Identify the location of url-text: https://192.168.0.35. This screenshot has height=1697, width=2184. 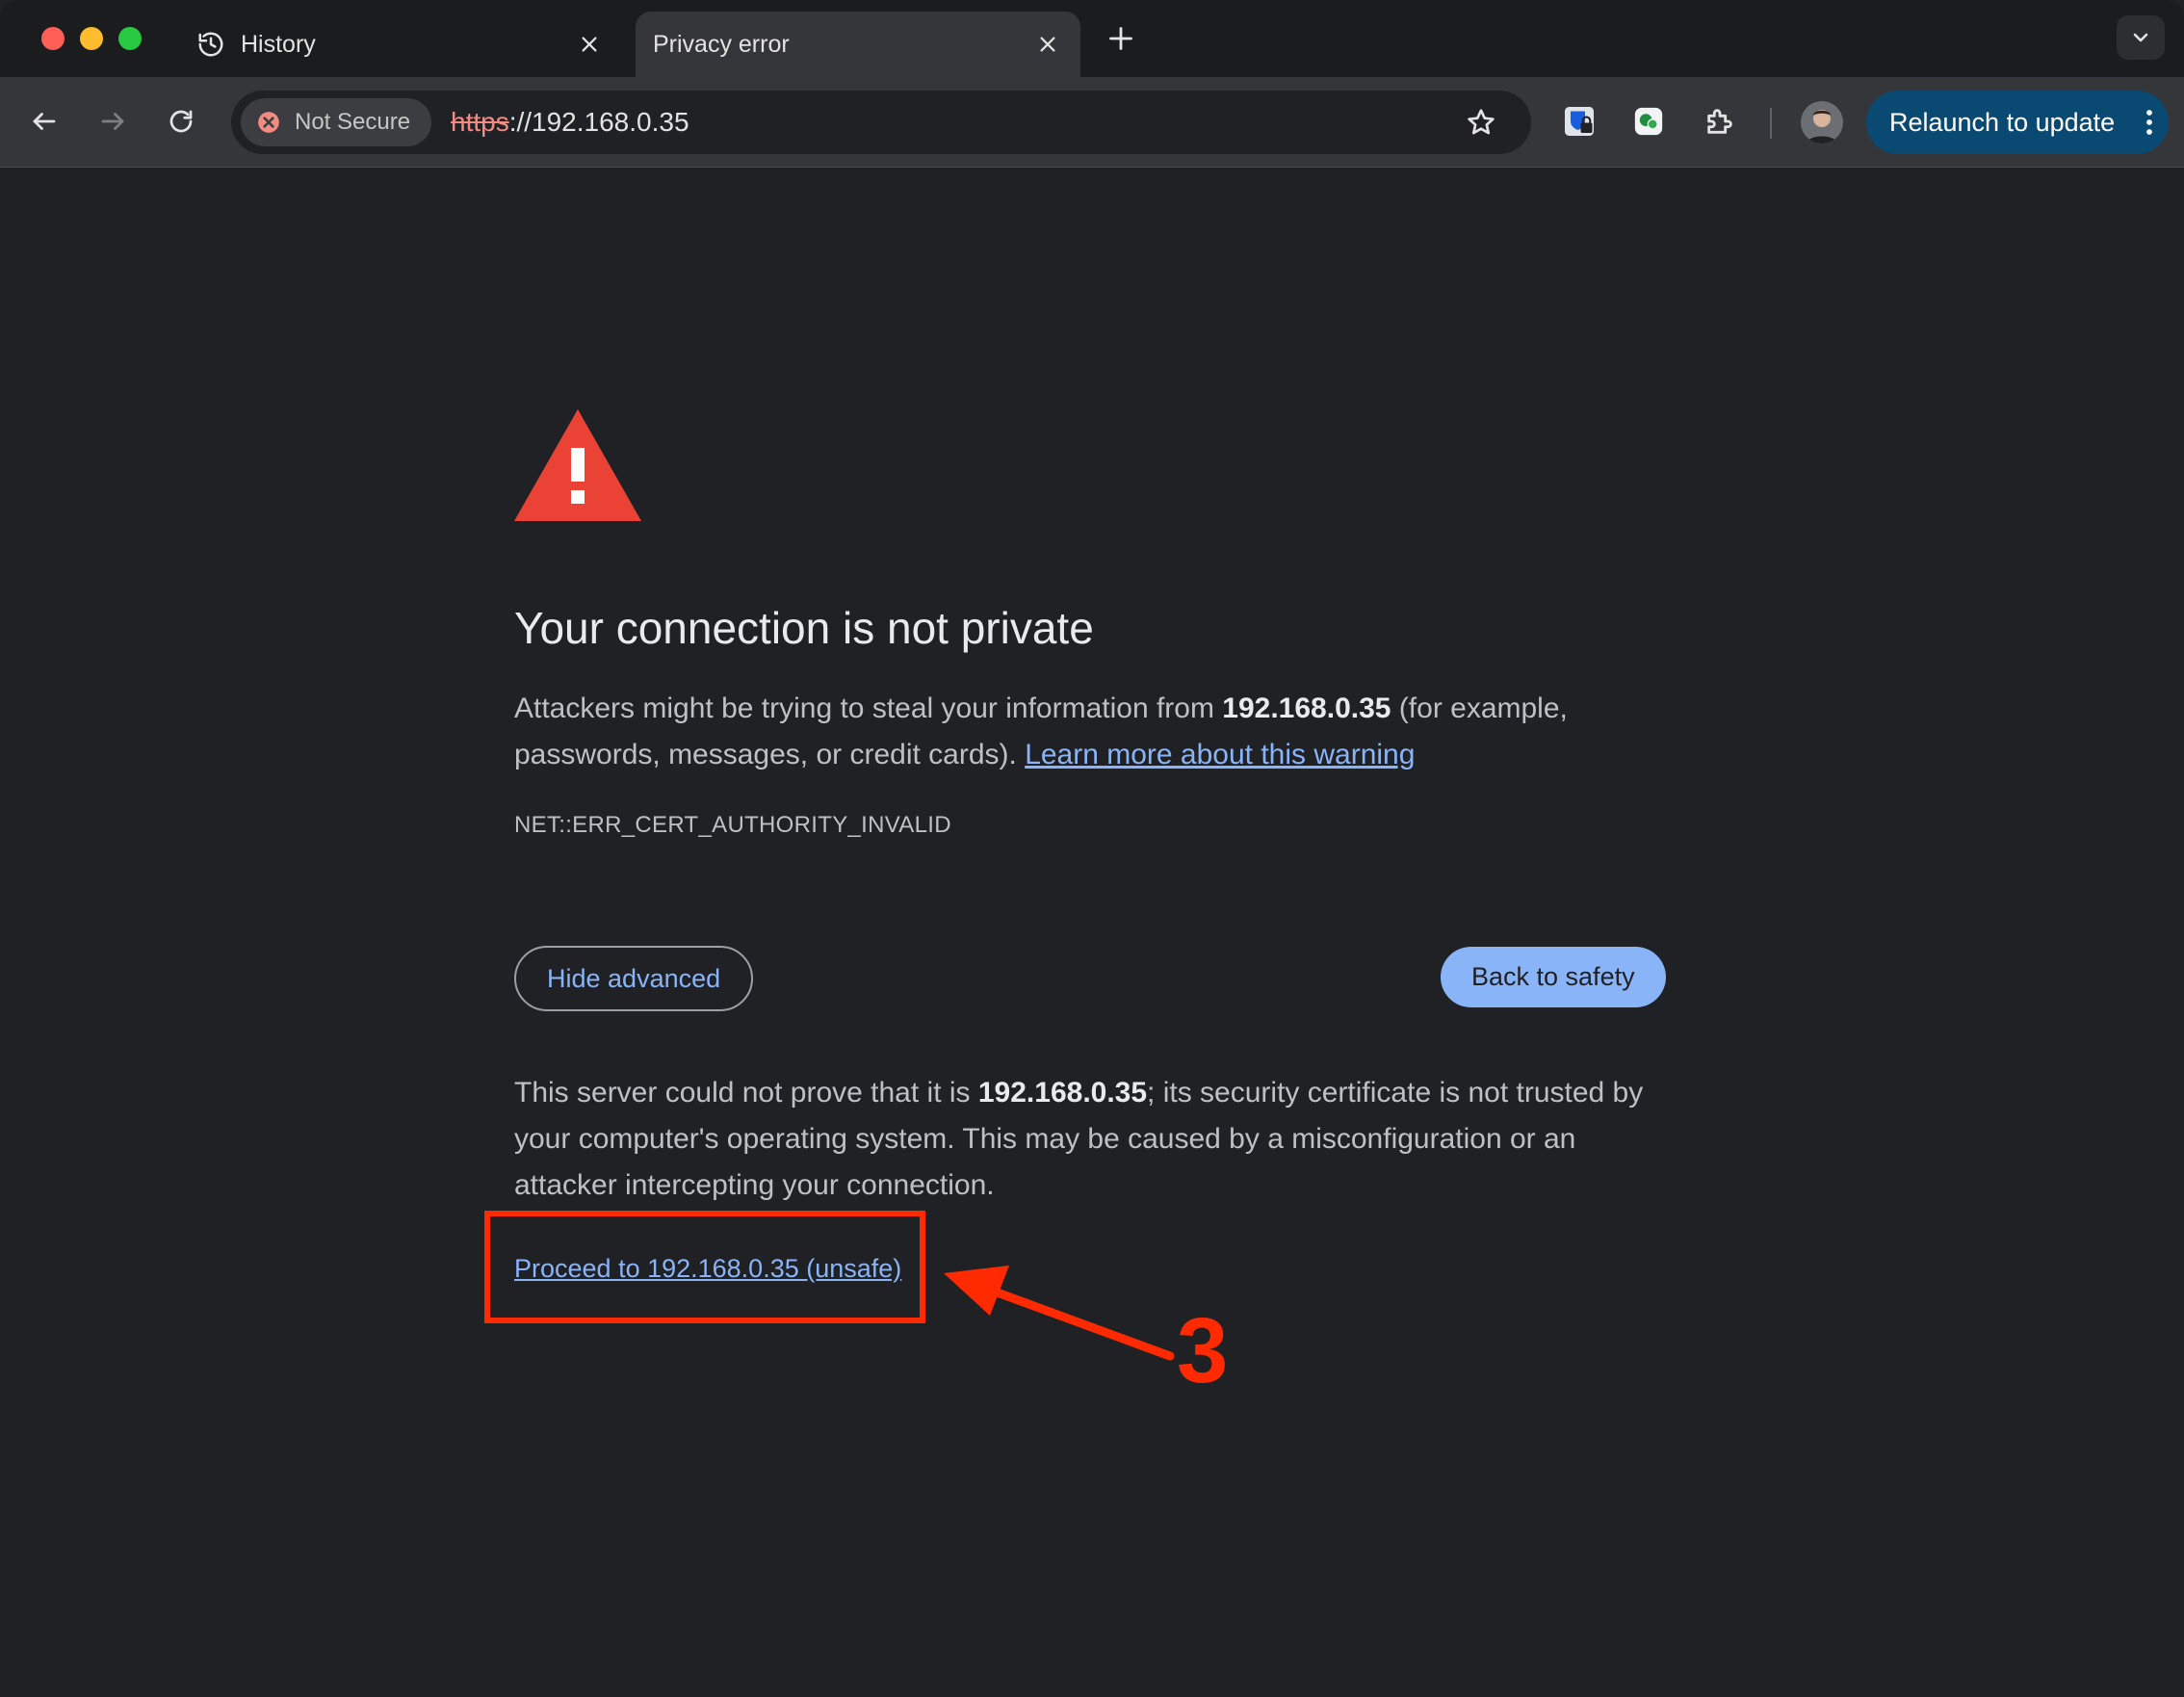
(570, 122).